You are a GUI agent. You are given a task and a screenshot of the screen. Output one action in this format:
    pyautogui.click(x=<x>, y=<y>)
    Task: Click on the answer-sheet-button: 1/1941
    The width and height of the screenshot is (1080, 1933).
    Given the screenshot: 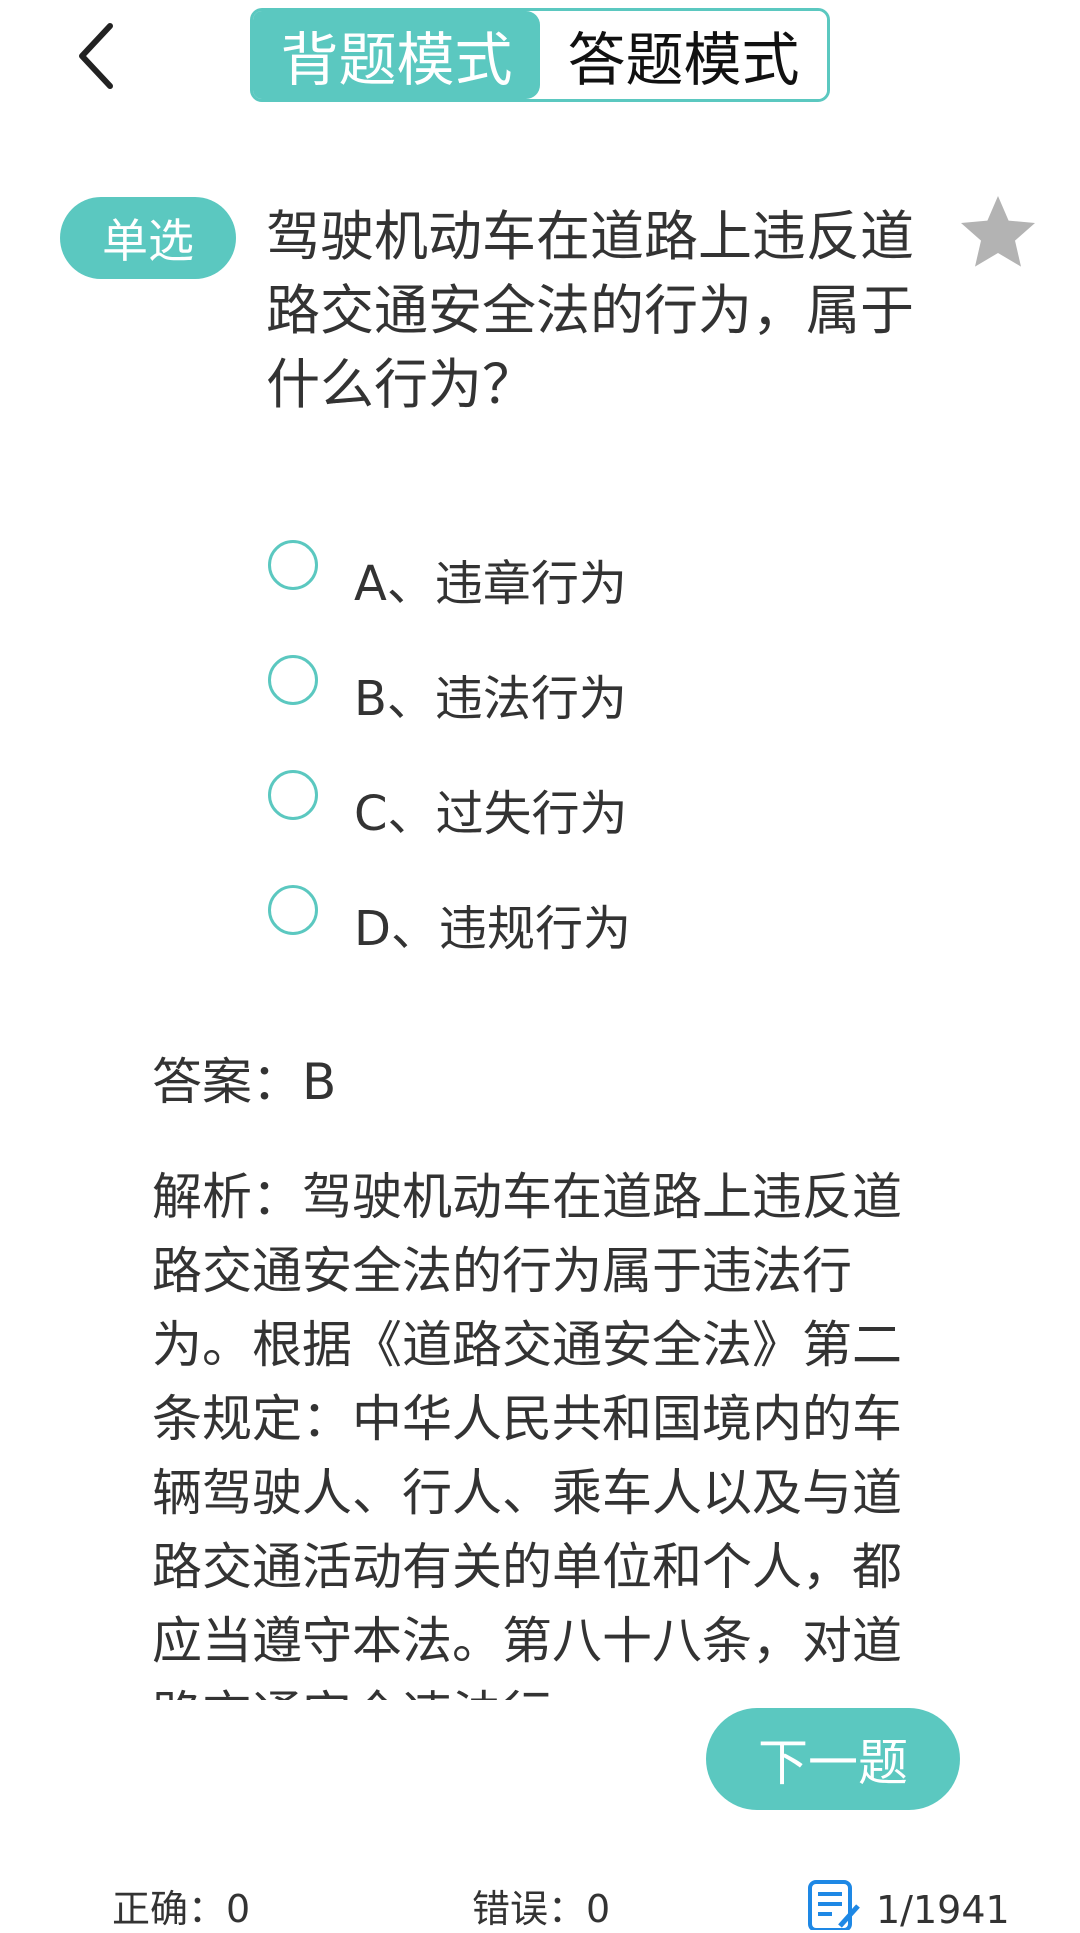 What is the action you would take?
    pyautogui.click(x=908, y=1905)
    